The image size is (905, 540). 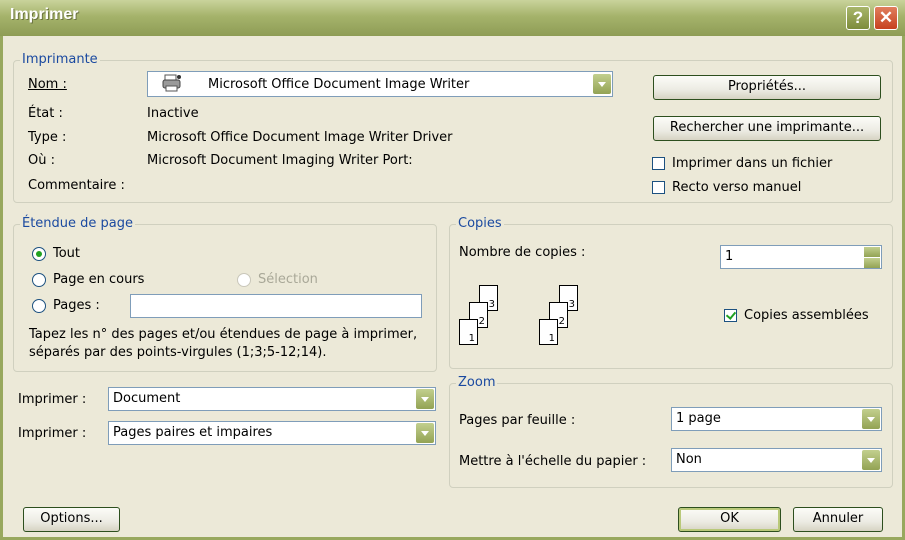 What do you see at coordinates (44, 14) in the screenshot?
I see `window-title: Imprimer` at bounding box center [44, 14].